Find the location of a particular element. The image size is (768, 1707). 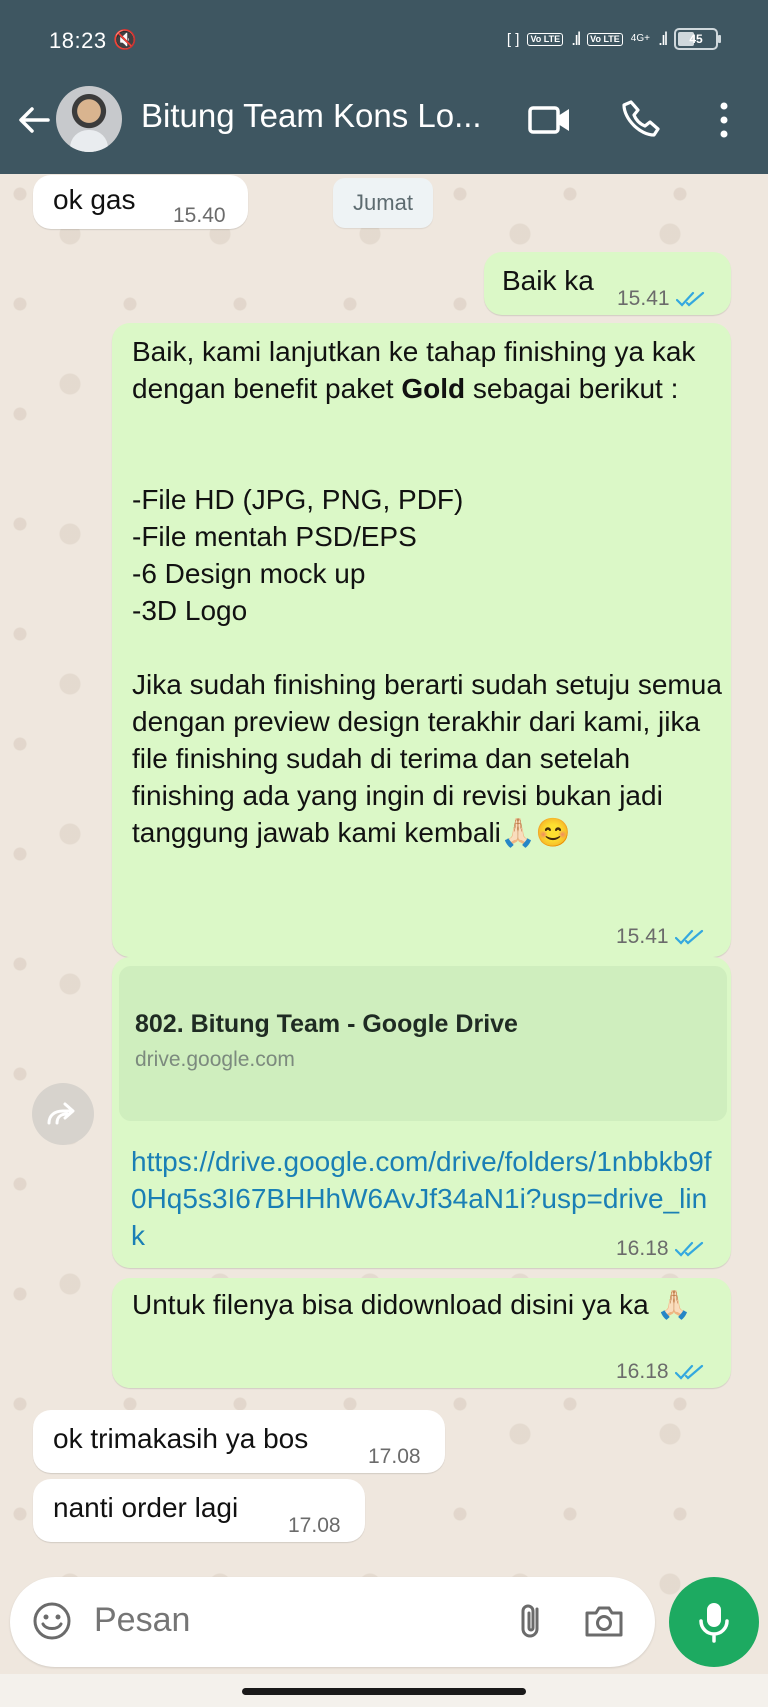

link-preview-title: 802. Bitung Team - Google Drive is located at coordinates (326, 1024).